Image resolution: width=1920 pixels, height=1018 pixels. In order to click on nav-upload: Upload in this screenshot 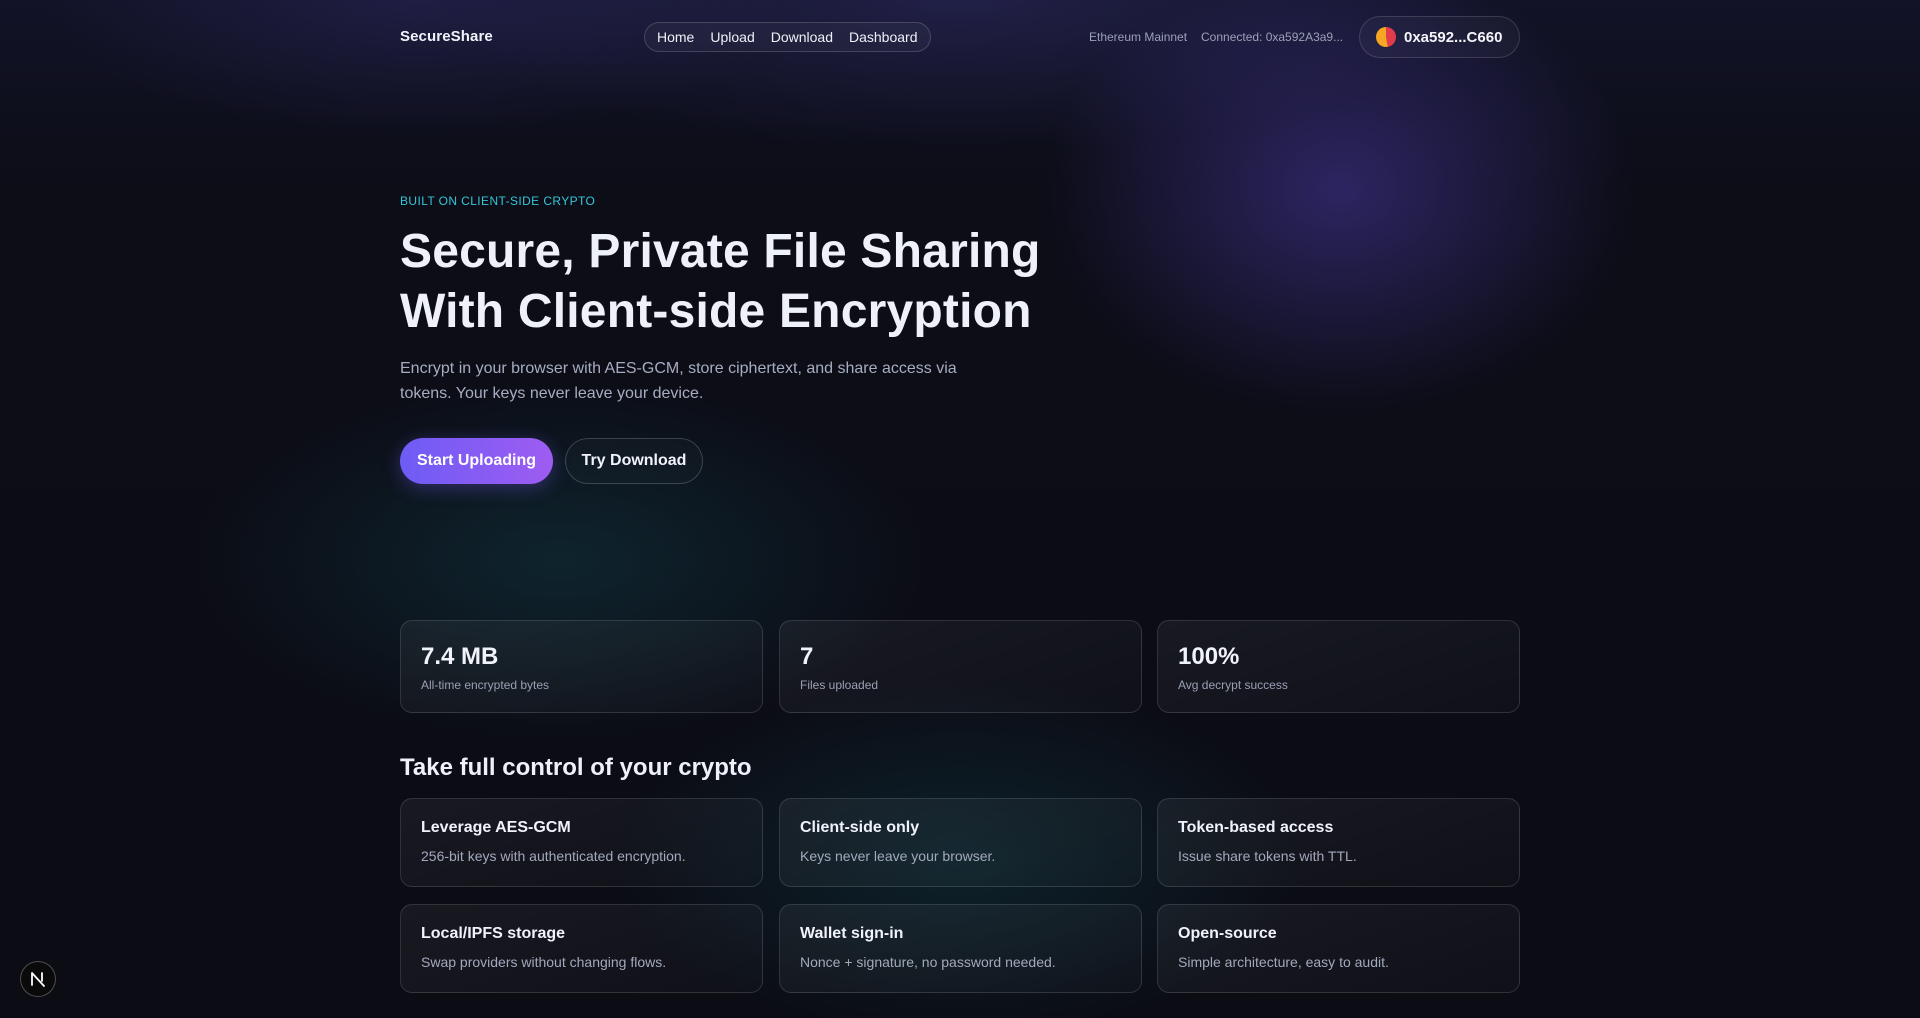, I will do `click(732, 37)`.